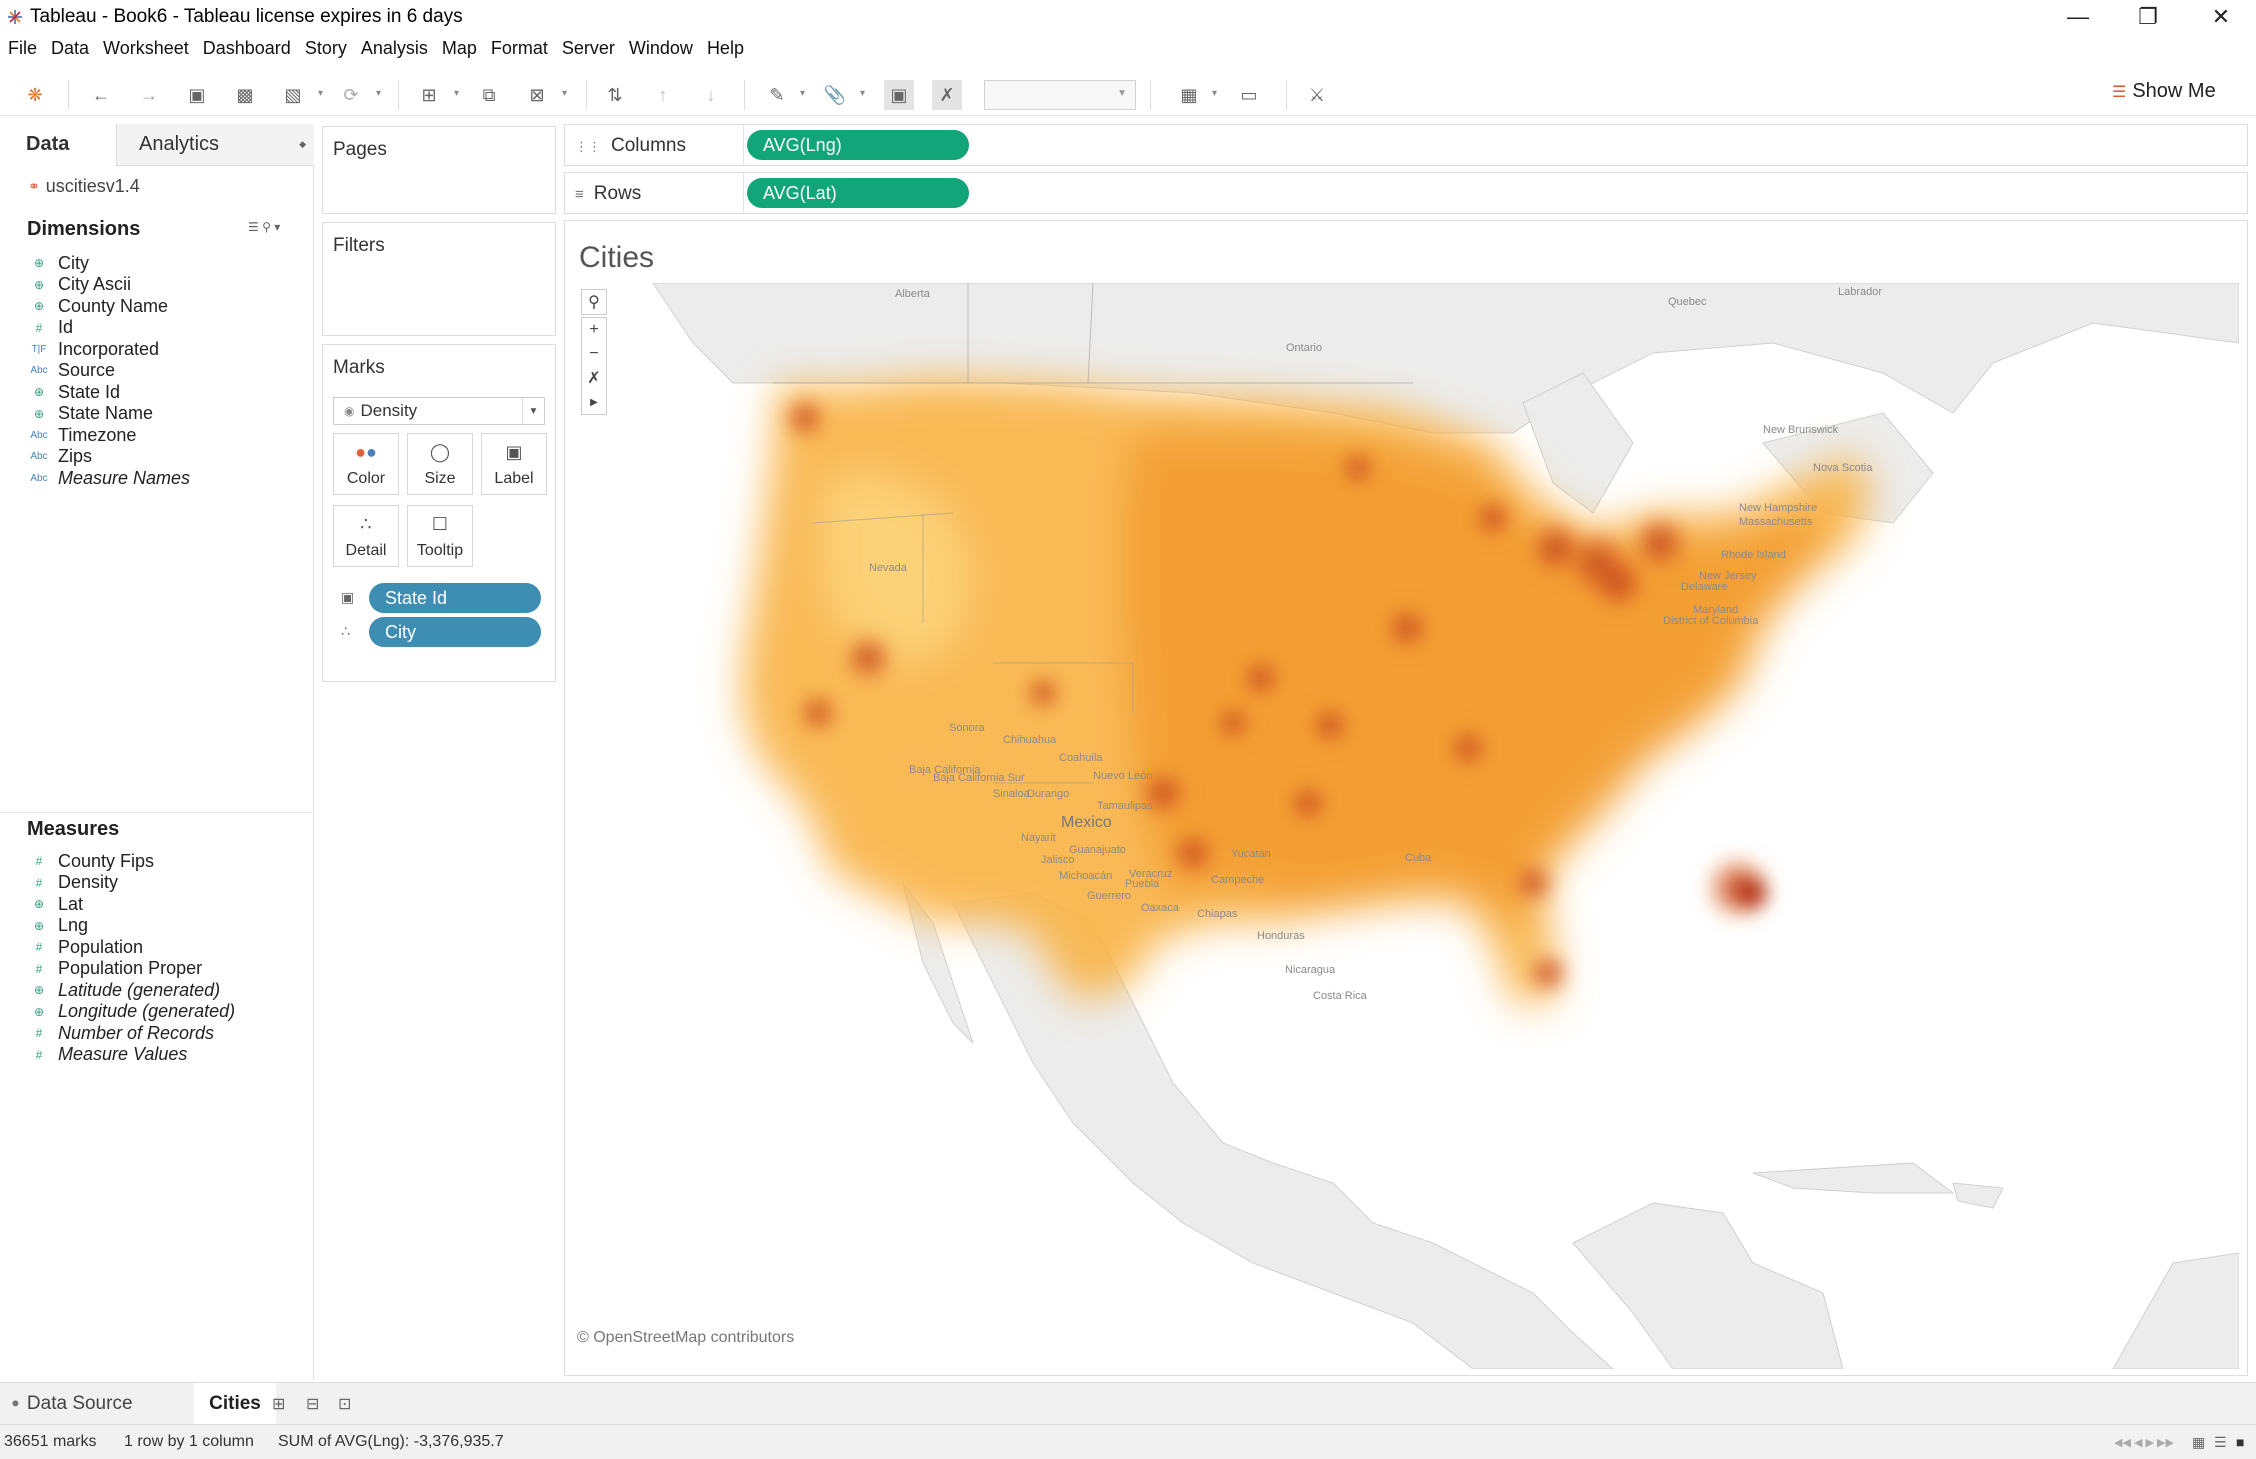 This screenshot has height=1459, width=2256. What do you see at coordinates (899, 95) in the screenshot?
I see `show-mark-labels-icon: ▣` at bounding box center [899, 95].